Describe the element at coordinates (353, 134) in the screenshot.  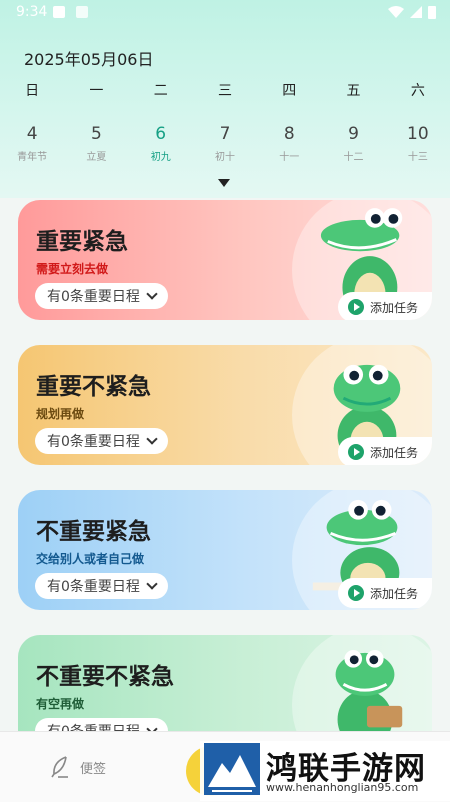
I see `day-number: 9` at that location.